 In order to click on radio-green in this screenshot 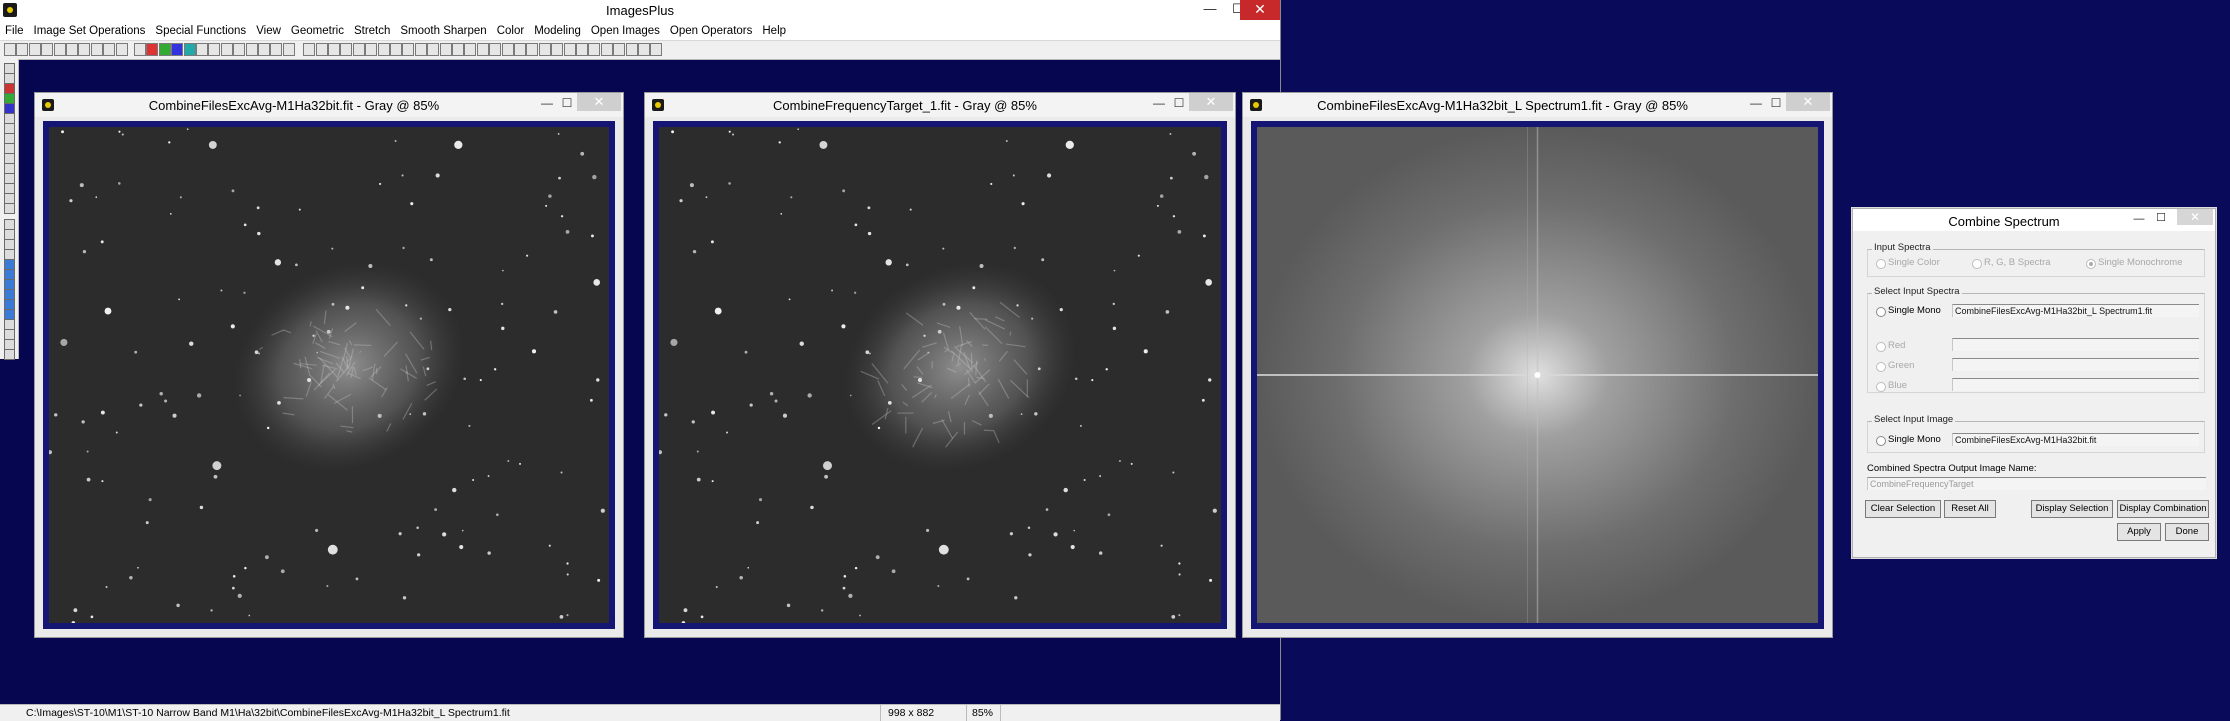, I will do `click(1881, 367)`.